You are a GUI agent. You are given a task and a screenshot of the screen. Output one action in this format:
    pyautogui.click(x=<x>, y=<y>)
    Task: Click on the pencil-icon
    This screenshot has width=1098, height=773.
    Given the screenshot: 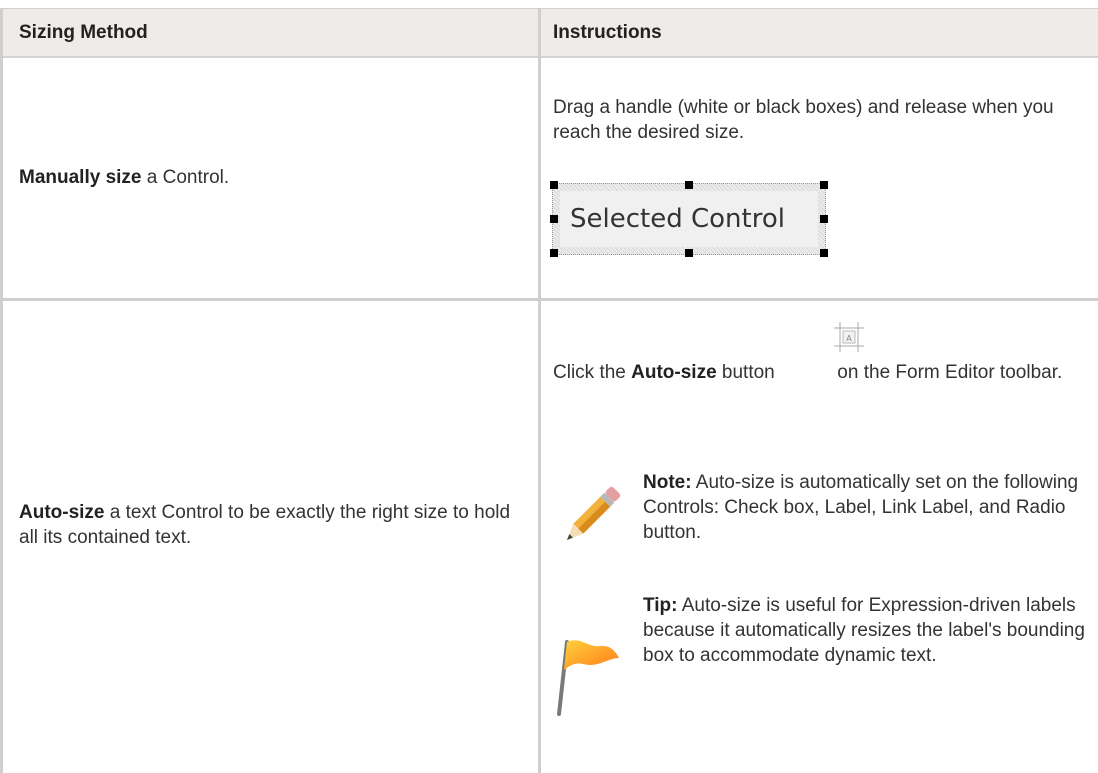 What is the action you would take?
    pyautogui.click(x=591, y=516)
    